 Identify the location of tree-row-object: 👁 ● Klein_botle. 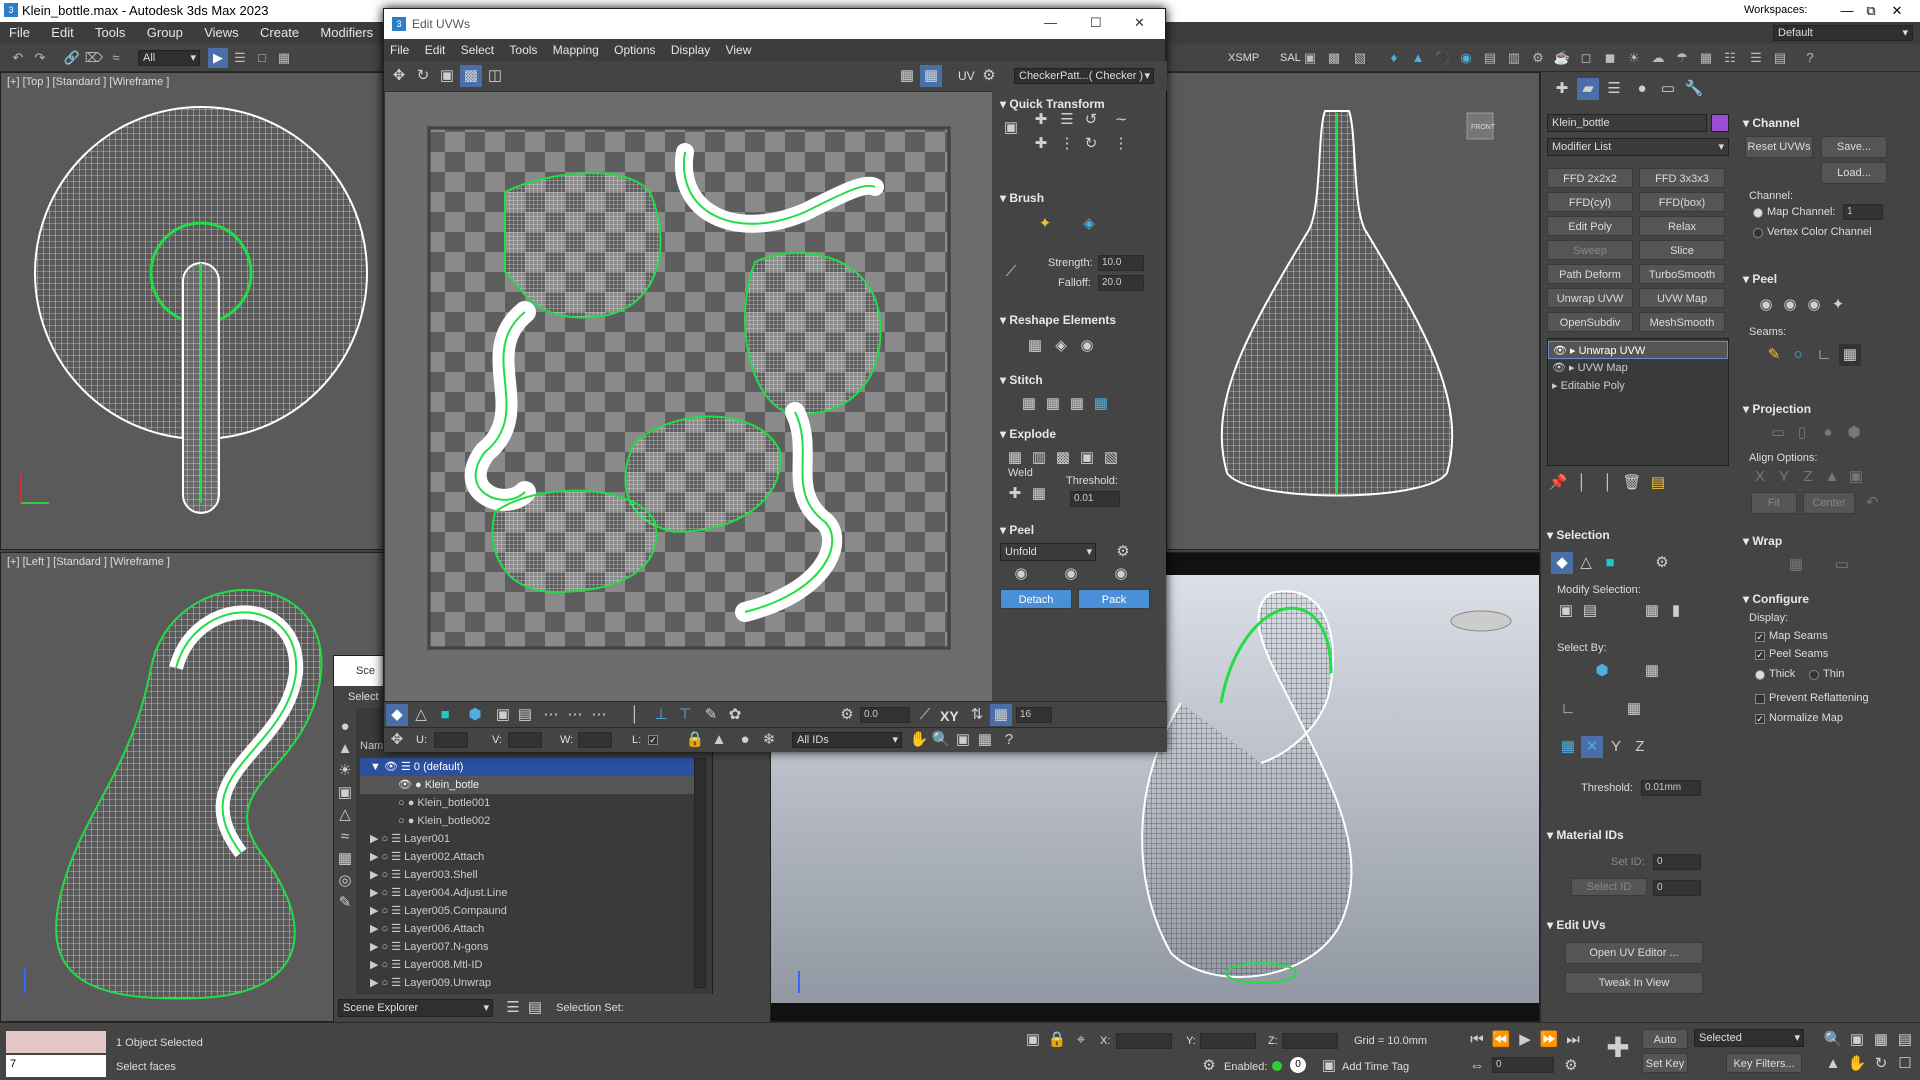
(530, 785).